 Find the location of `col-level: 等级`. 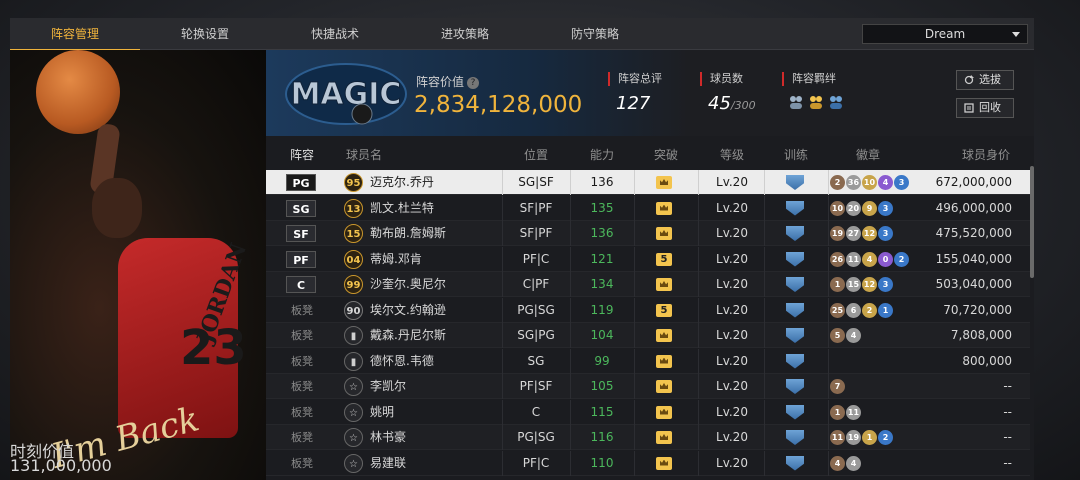

col-level: 等级 is located at coordinates (732, 154).